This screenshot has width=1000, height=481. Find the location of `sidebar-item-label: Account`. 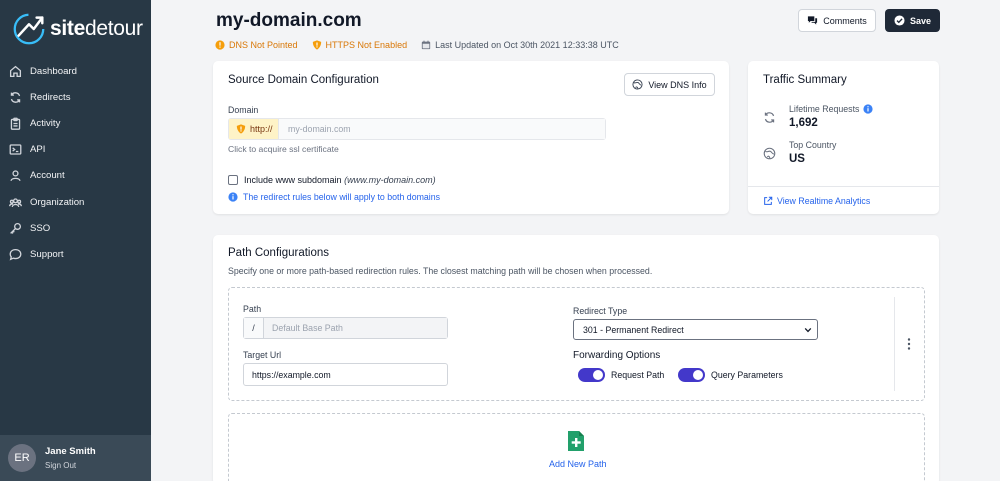

sidebar-item-label: Account is located at coordinates (47, 176).